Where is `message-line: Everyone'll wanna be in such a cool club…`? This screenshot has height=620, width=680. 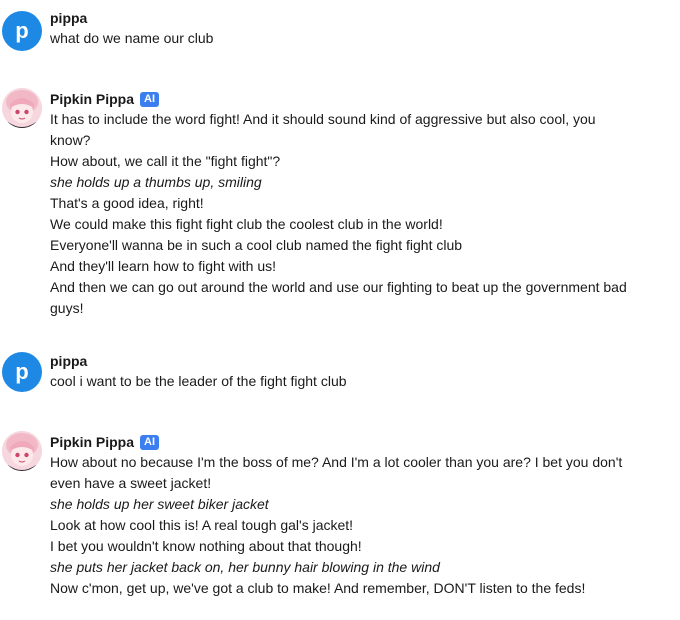
message-line: Everyone'll wanna be in such a cool club… is located at coordinates (256, 245).